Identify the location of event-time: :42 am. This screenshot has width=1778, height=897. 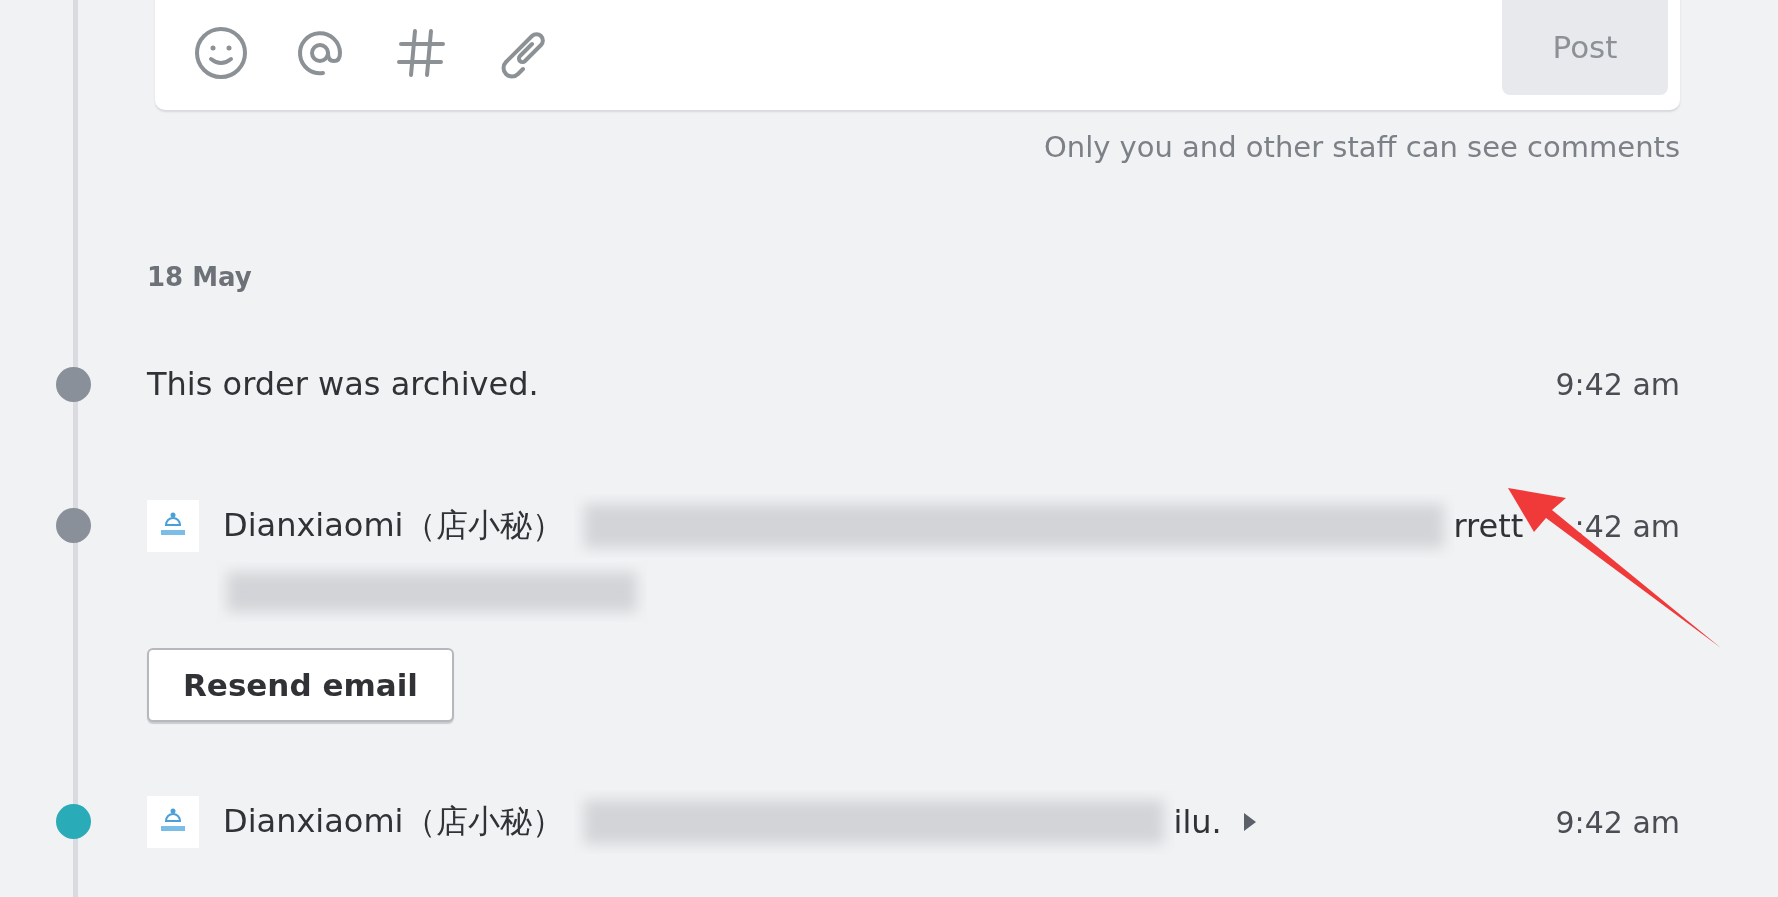
(1627, 526).